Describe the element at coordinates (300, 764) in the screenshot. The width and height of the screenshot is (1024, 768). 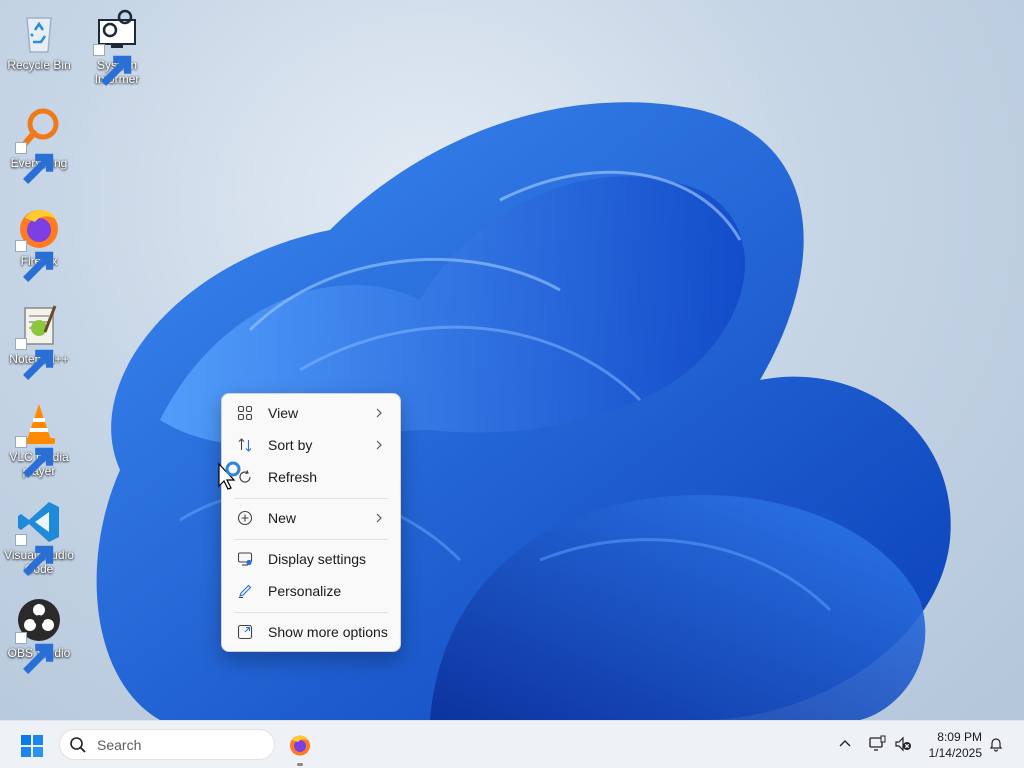
I see `running-app-indicator` at that location.